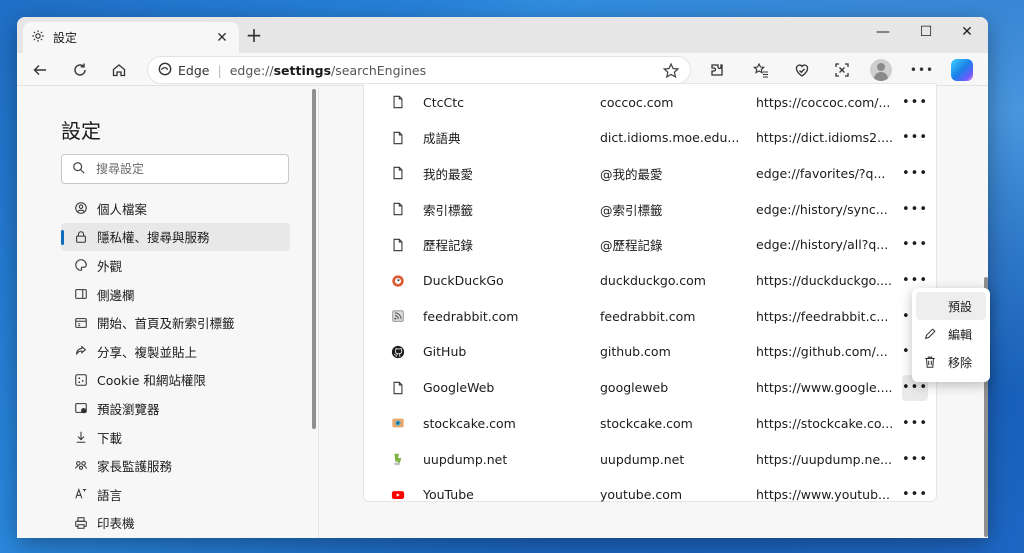 This screenshot has height=553, width=1024. What do you see at coordinates (967, 32) in the screenshot?
I see `close-window-button: ✕` at bounding box center [967, 32].